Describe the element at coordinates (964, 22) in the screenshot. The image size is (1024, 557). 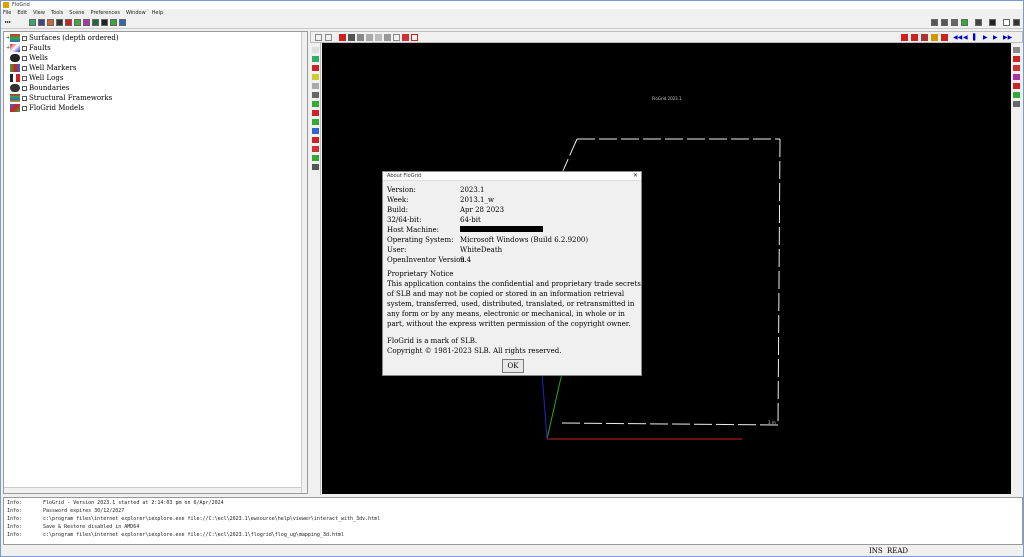
I see `play-icon` at that location.